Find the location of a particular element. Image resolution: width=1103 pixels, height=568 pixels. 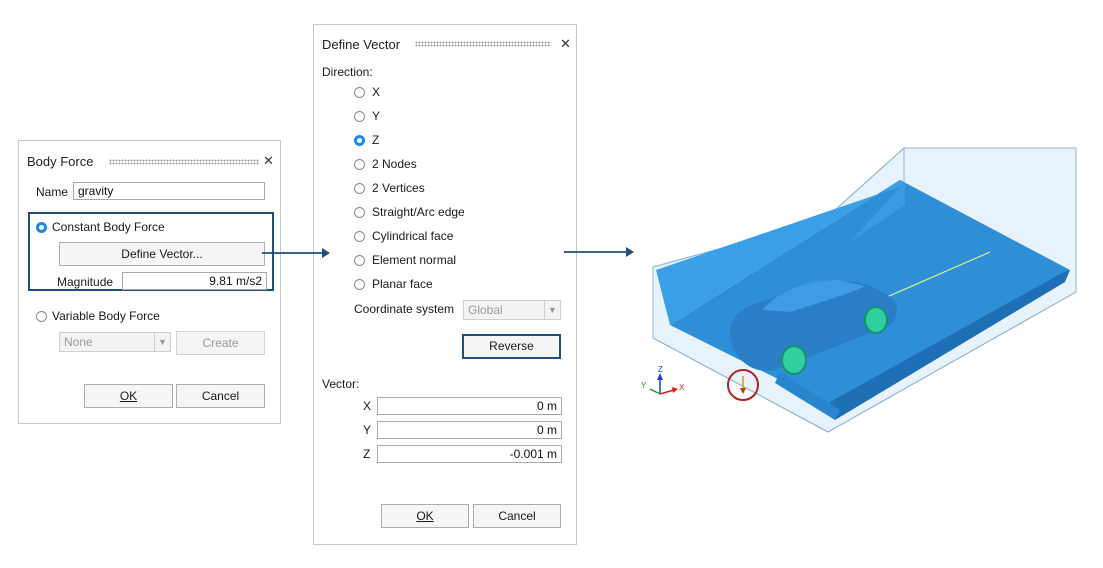

reverse-button: Reverse is located at coordinates (511, 346).